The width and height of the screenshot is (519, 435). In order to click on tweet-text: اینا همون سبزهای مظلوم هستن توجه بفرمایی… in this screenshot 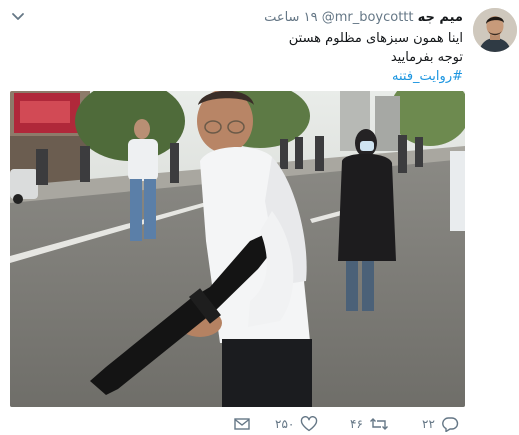, I will do `click(376, 57)`.